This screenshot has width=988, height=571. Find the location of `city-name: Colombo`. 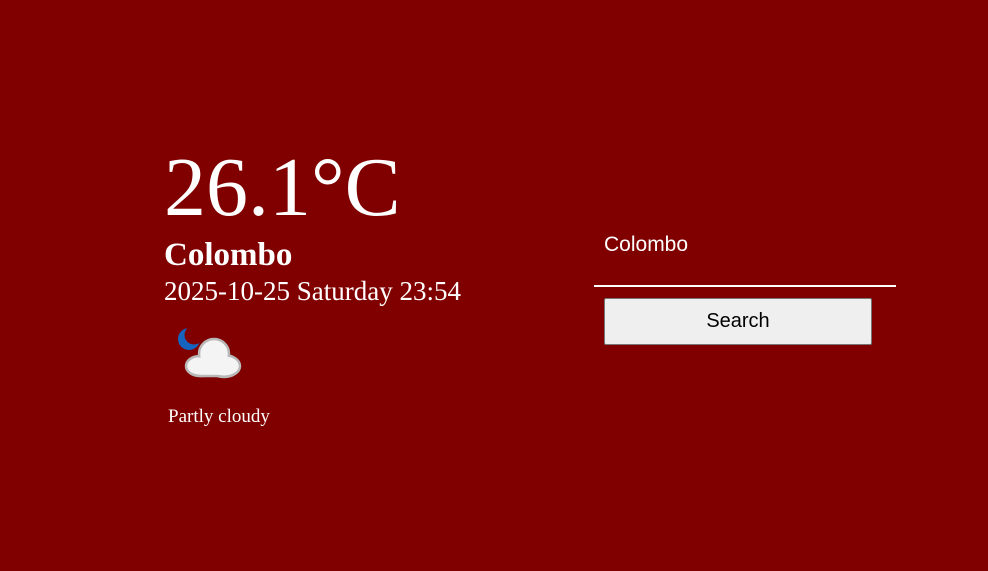

city-name: Colombo is located at coordinates (228, 255).